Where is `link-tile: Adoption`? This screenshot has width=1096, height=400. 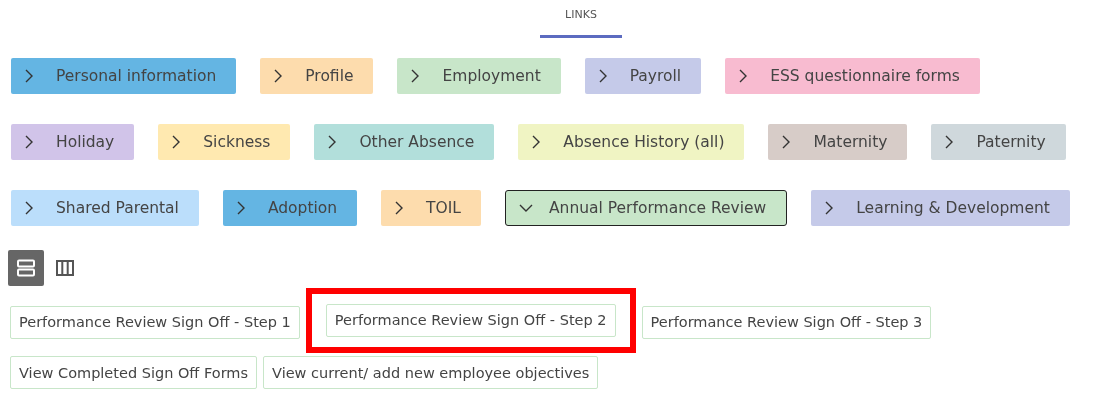 link-tile: Adoption is located at coordinates (290, 208).